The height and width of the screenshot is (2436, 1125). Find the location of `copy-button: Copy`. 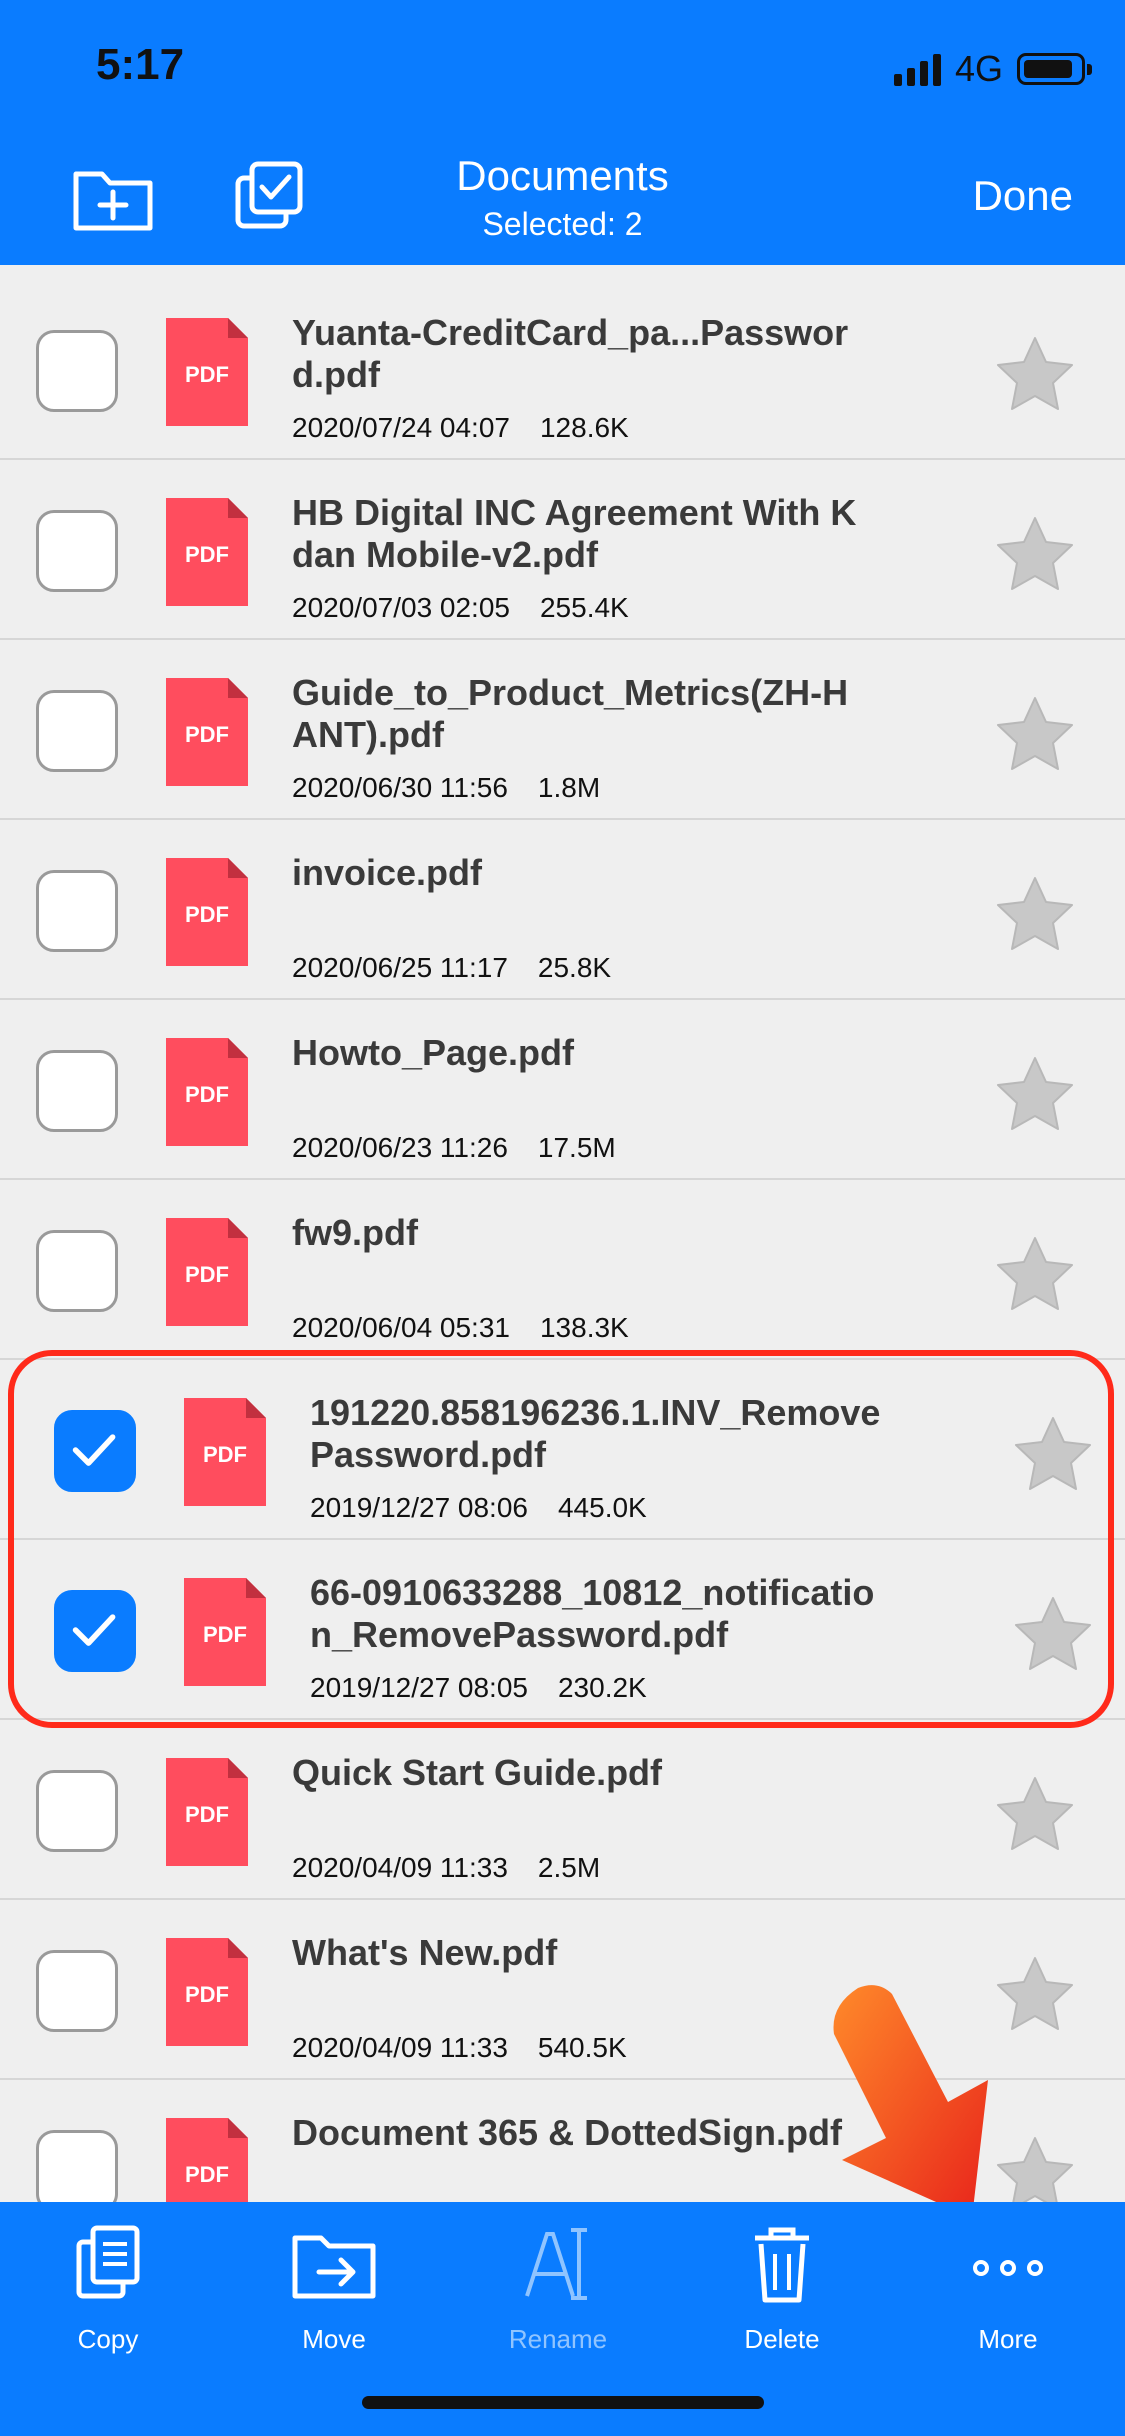

copy-button: Copy is located at coordinates (108, 2292).